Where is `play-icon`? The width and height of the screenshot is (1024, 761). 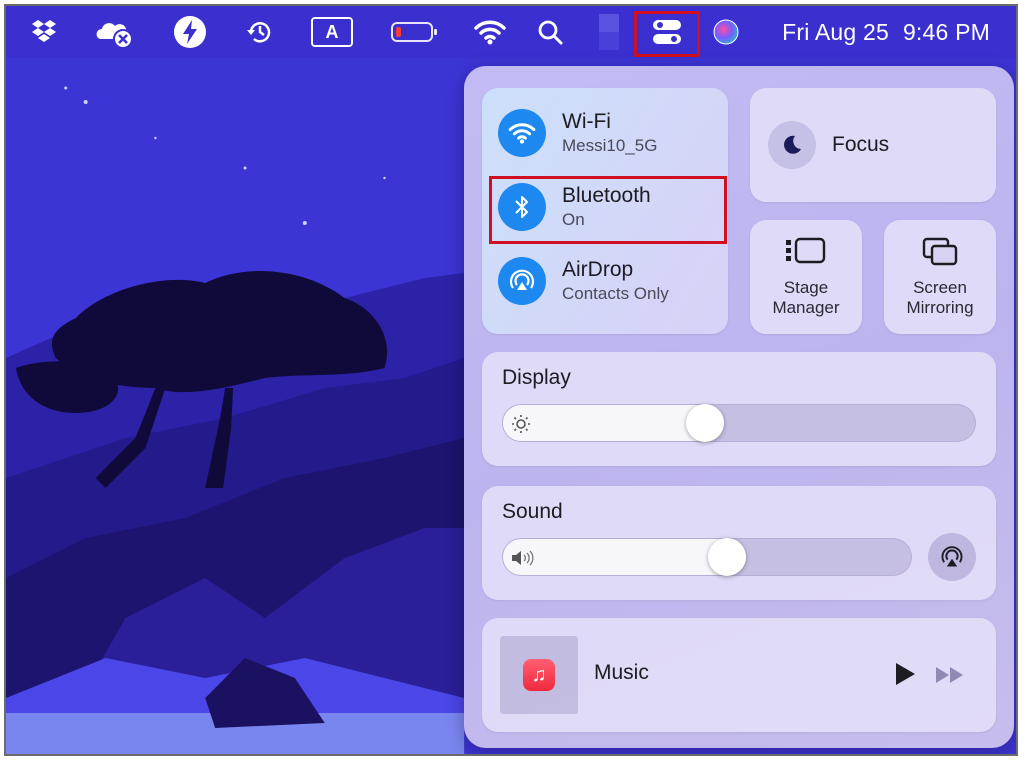 play-icon is located at coordinates (905, 674).